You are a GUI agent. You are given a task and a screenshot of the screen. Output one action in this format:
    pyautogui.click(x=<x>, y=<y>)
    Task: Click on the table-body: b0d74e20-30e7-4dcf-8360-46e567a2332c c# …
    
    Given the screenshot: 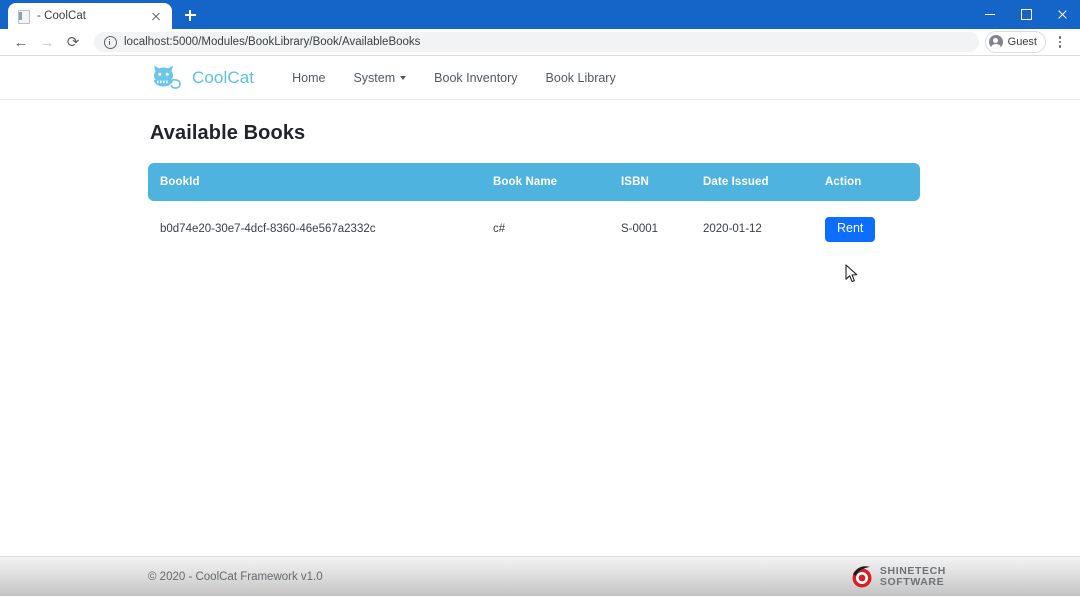 What is the action you would take?
    pyautogui.click(x=534, y=229)
    